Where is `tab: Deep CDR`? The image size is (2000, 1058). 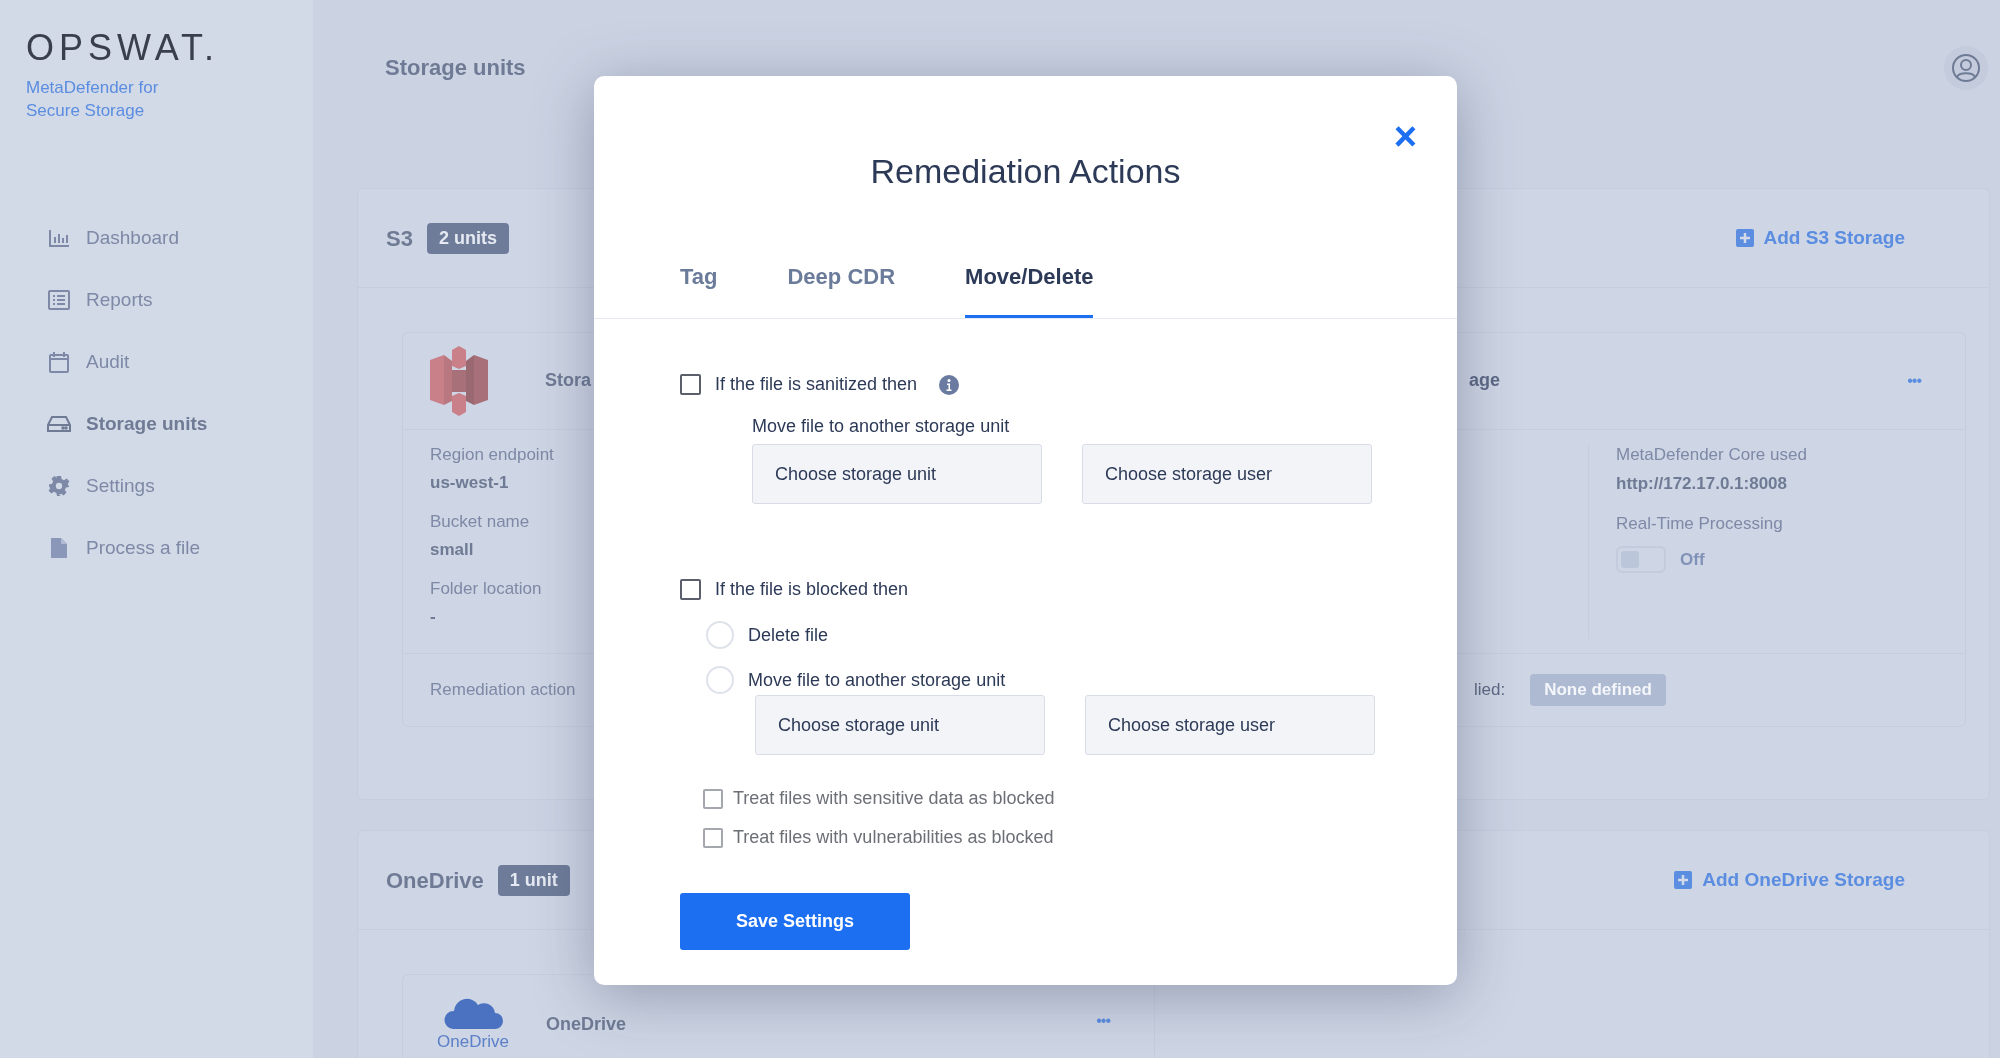 tab: Deep CDR is located at coordinates (841, 289).